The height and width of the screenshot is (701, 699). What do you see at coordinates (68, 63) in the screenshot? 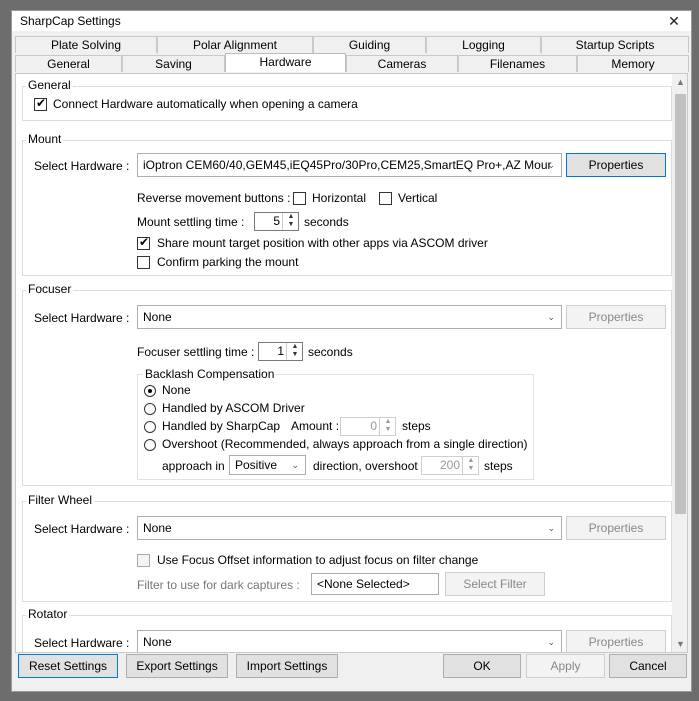
I see `tab-general: General` at bounding box center [68, 63].